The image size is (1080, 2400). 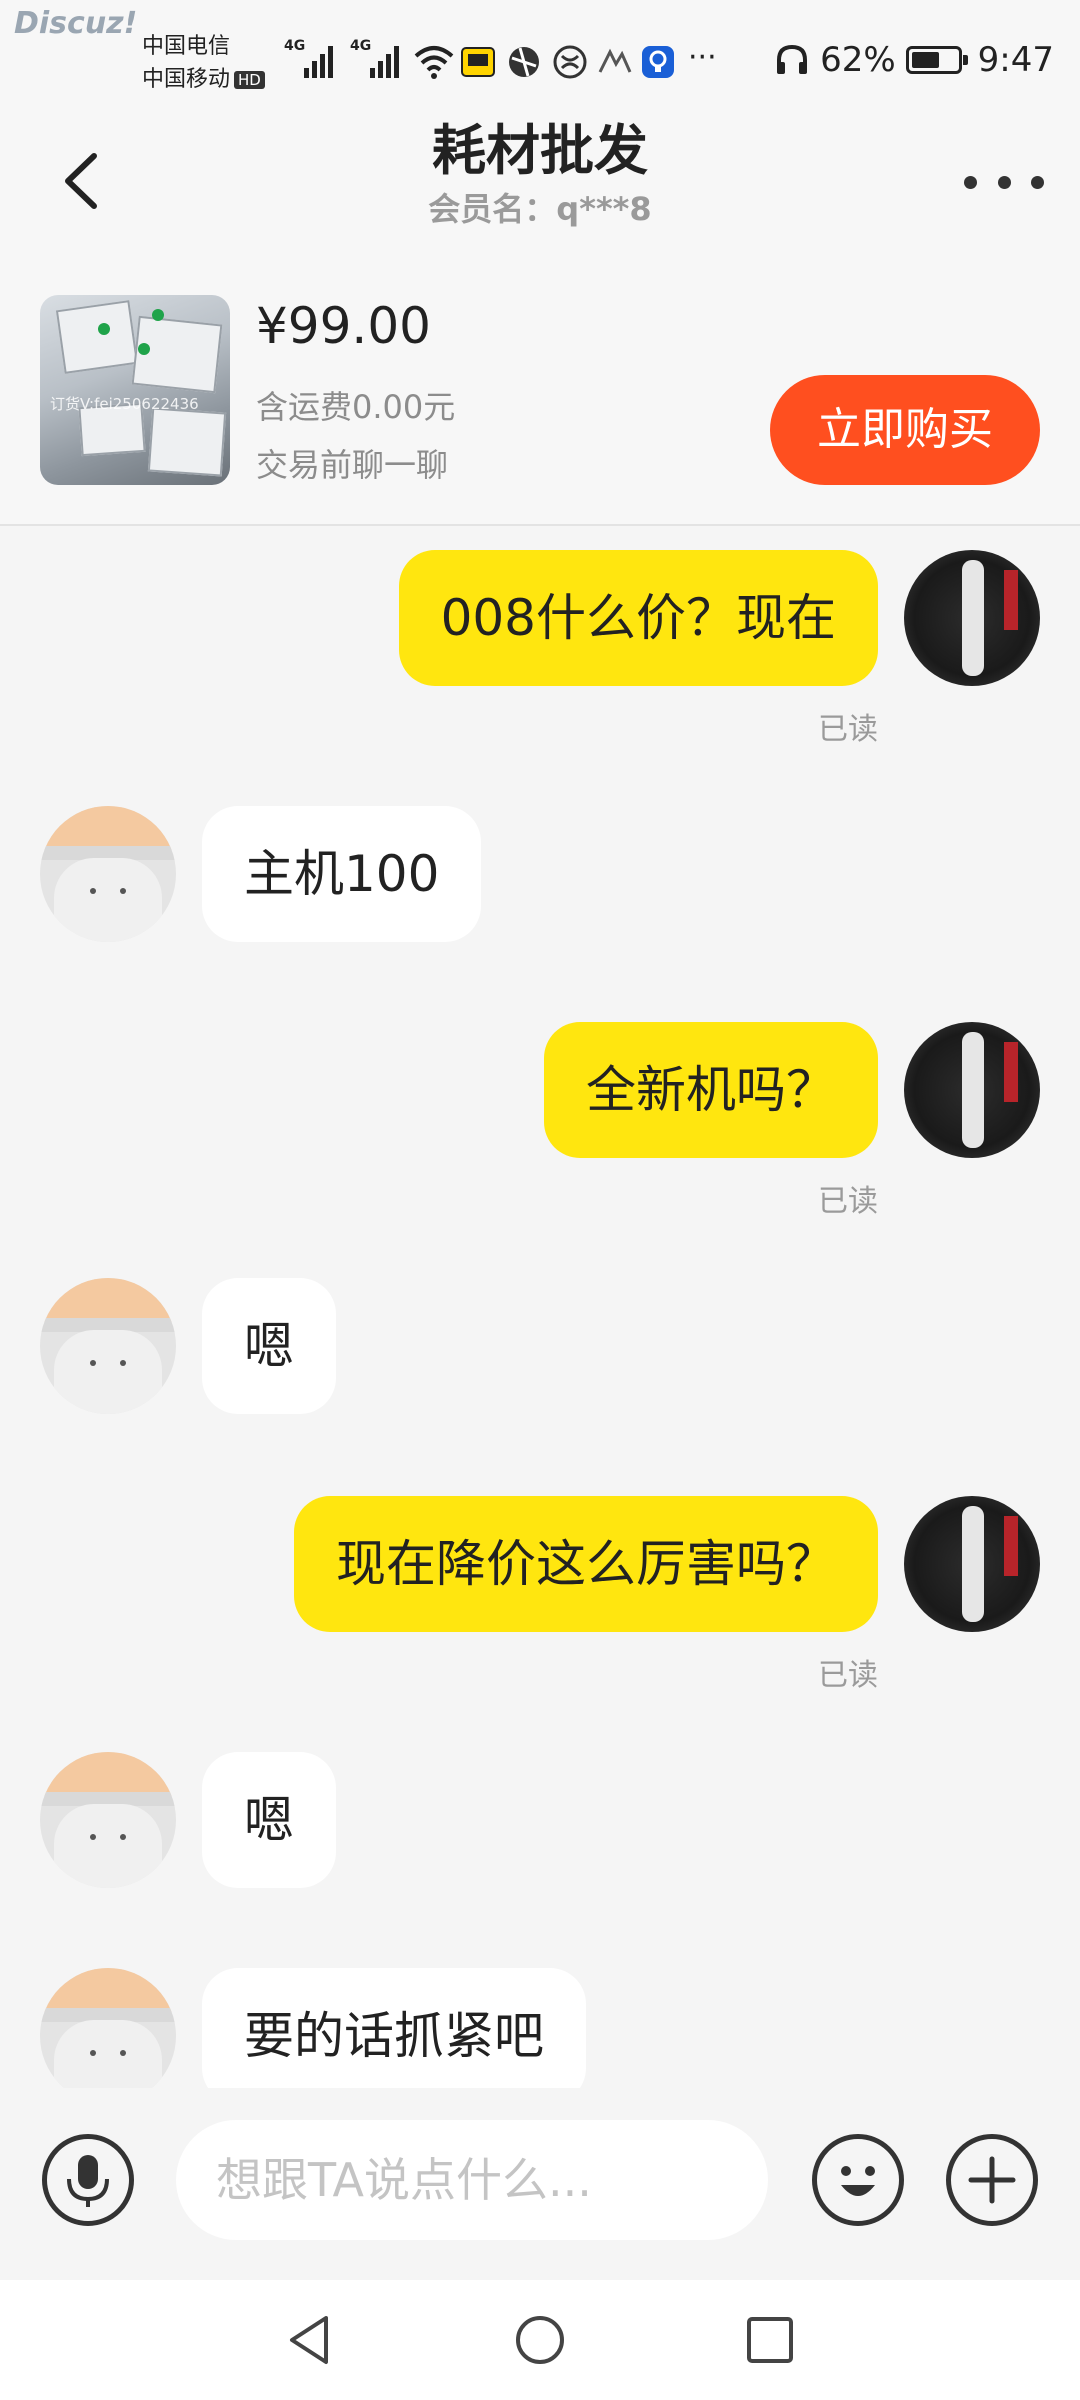 What do you see at coordinates (394, 2028) in the screenshot?
I see `seller-message-bubble: 要的话抓紧吧` at bounding box center [394, 2028].